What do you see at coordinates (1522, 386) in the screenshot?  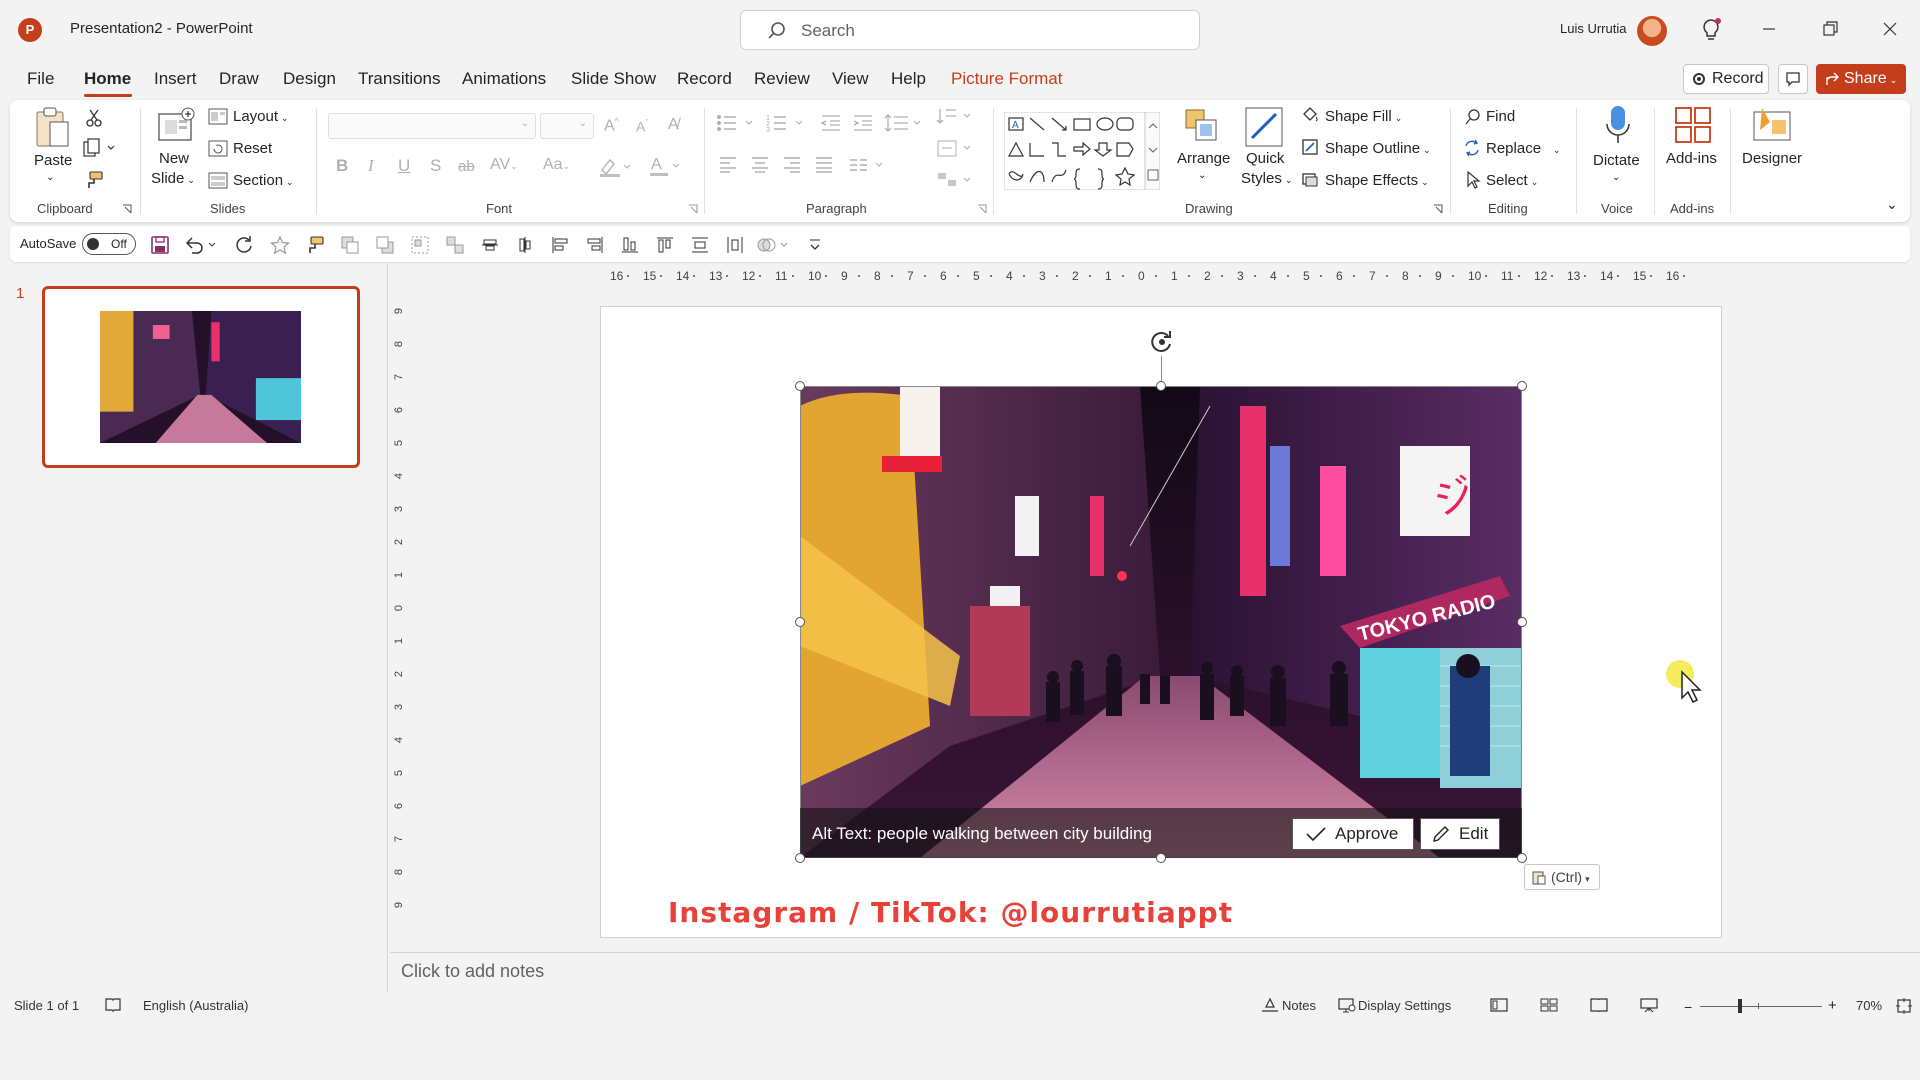 I see `resize-handle-top-right` at bounding box center [1522, 386].